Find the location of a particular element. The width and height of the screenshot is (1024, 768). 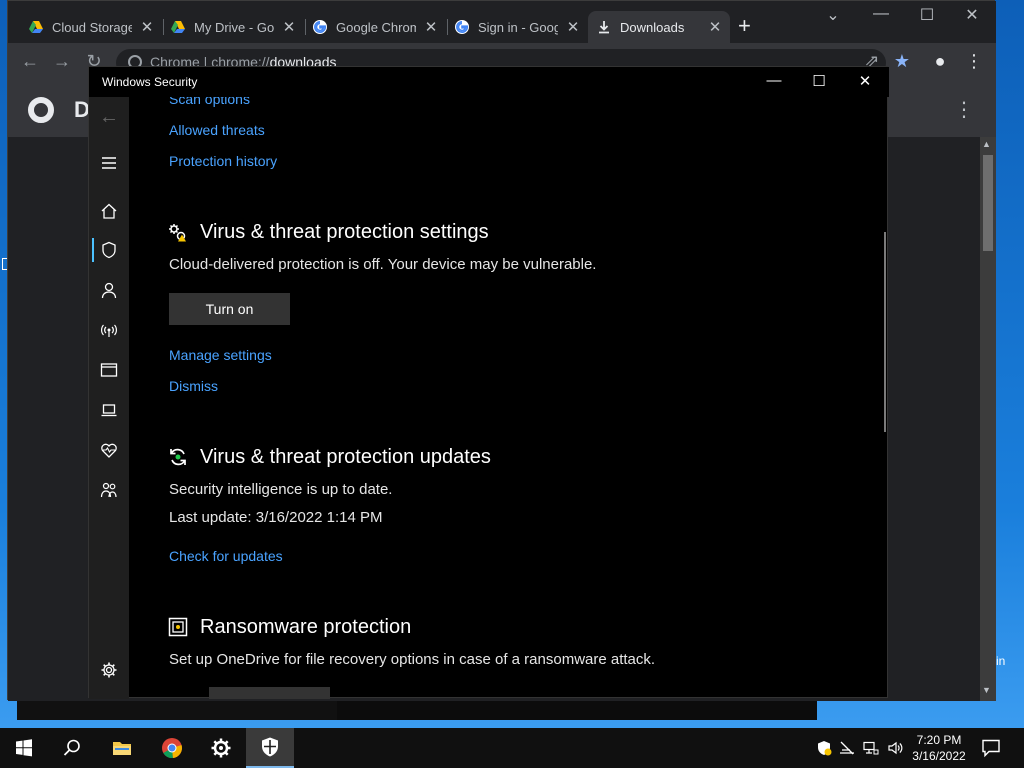

shield-icon is located at coordinates (109, 250).